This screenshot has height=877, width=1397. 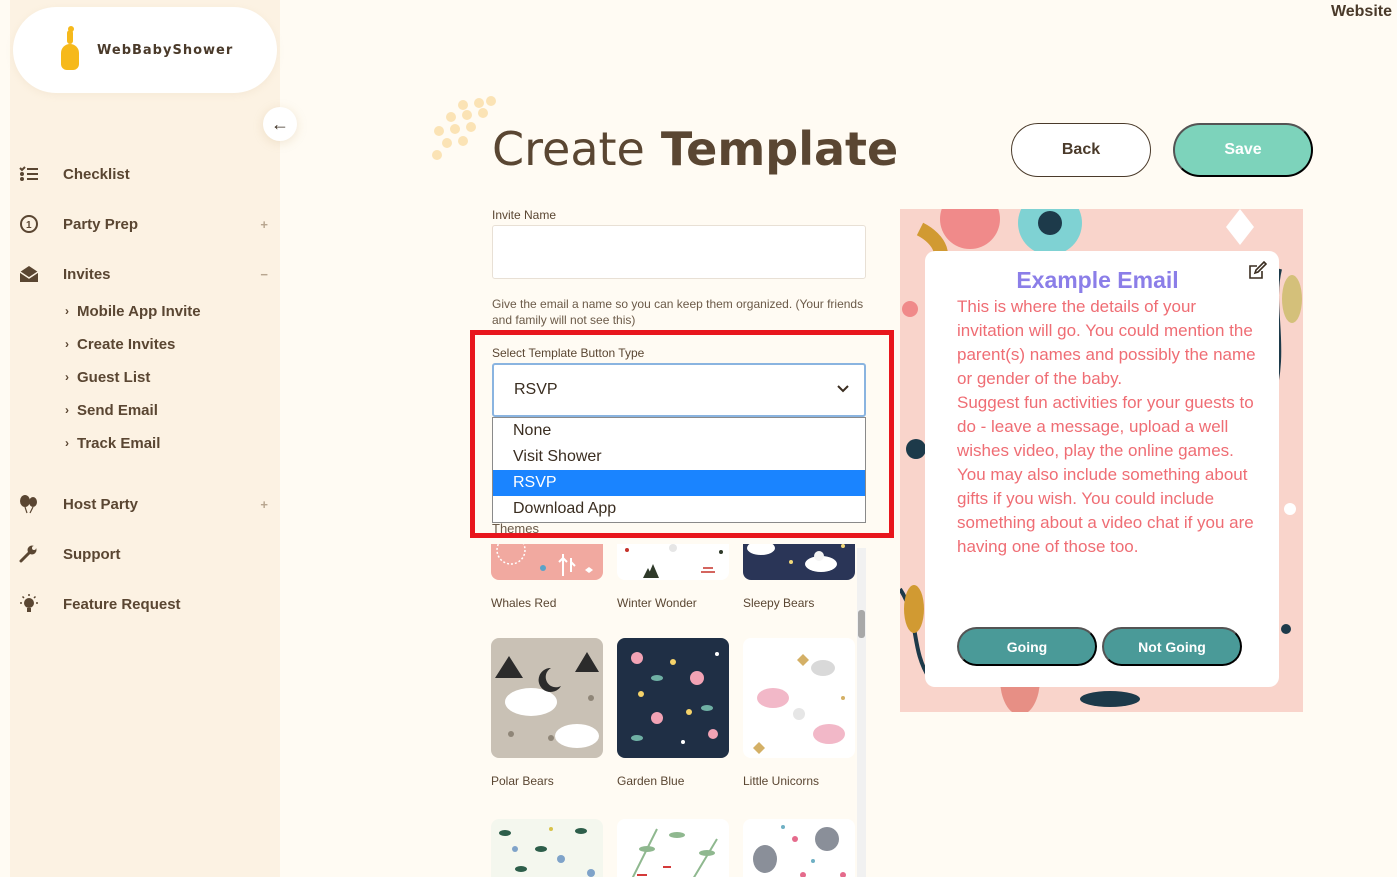 What do you see at coordinates (1257, 270) in the screenshot?
I see `edit-icon` at bounding box center [1257, 270].